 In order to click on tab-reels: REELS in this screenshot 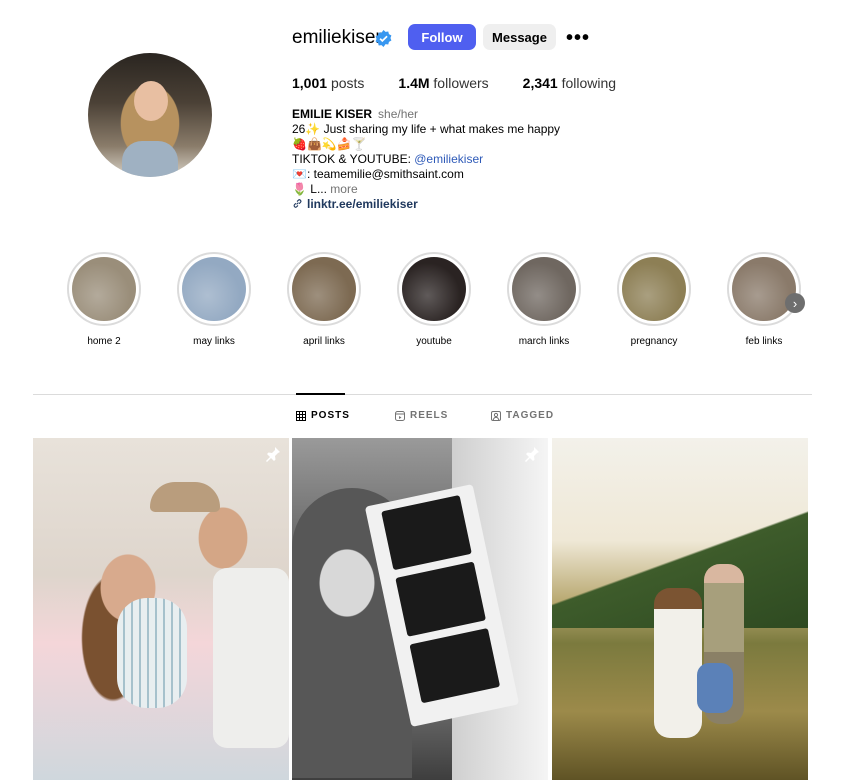, I will do `click(421, 415)`.